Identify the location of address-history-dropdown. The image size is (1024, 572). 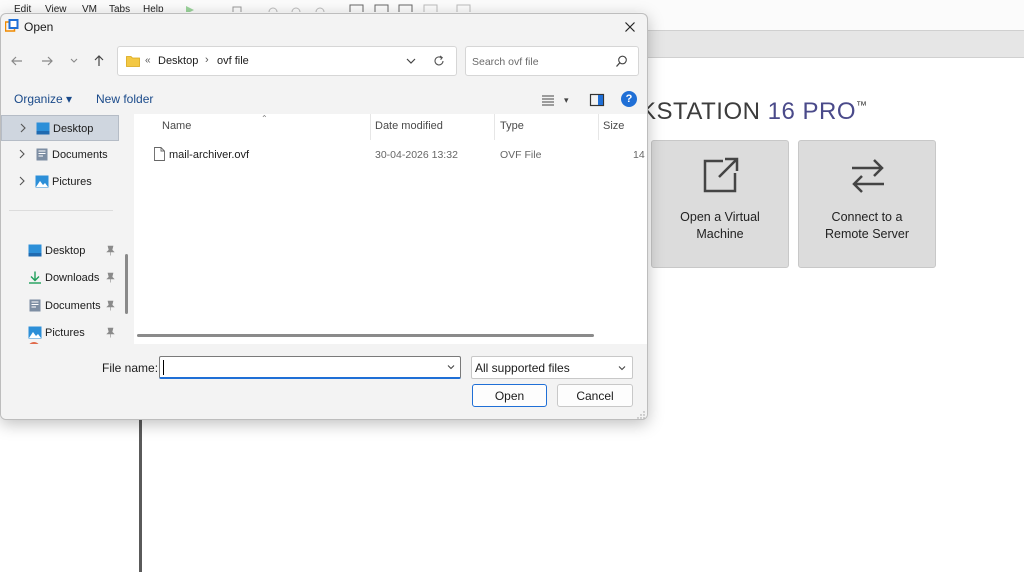
(411, 61).